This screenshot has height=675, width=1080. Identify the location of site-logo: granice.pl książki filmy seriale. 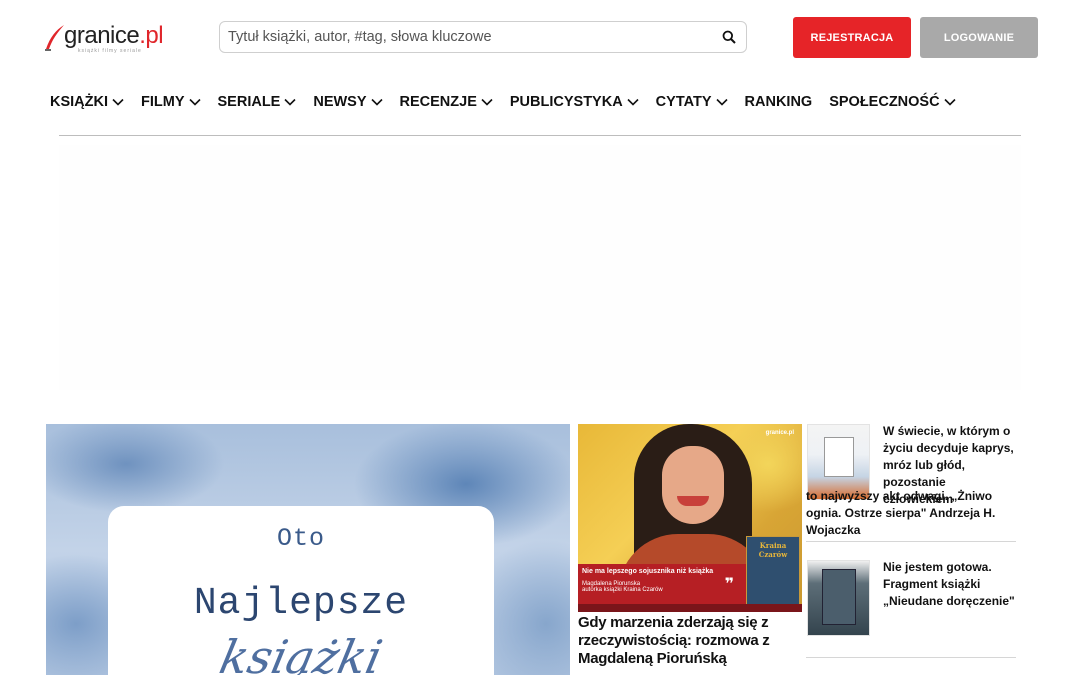
(109, 39).